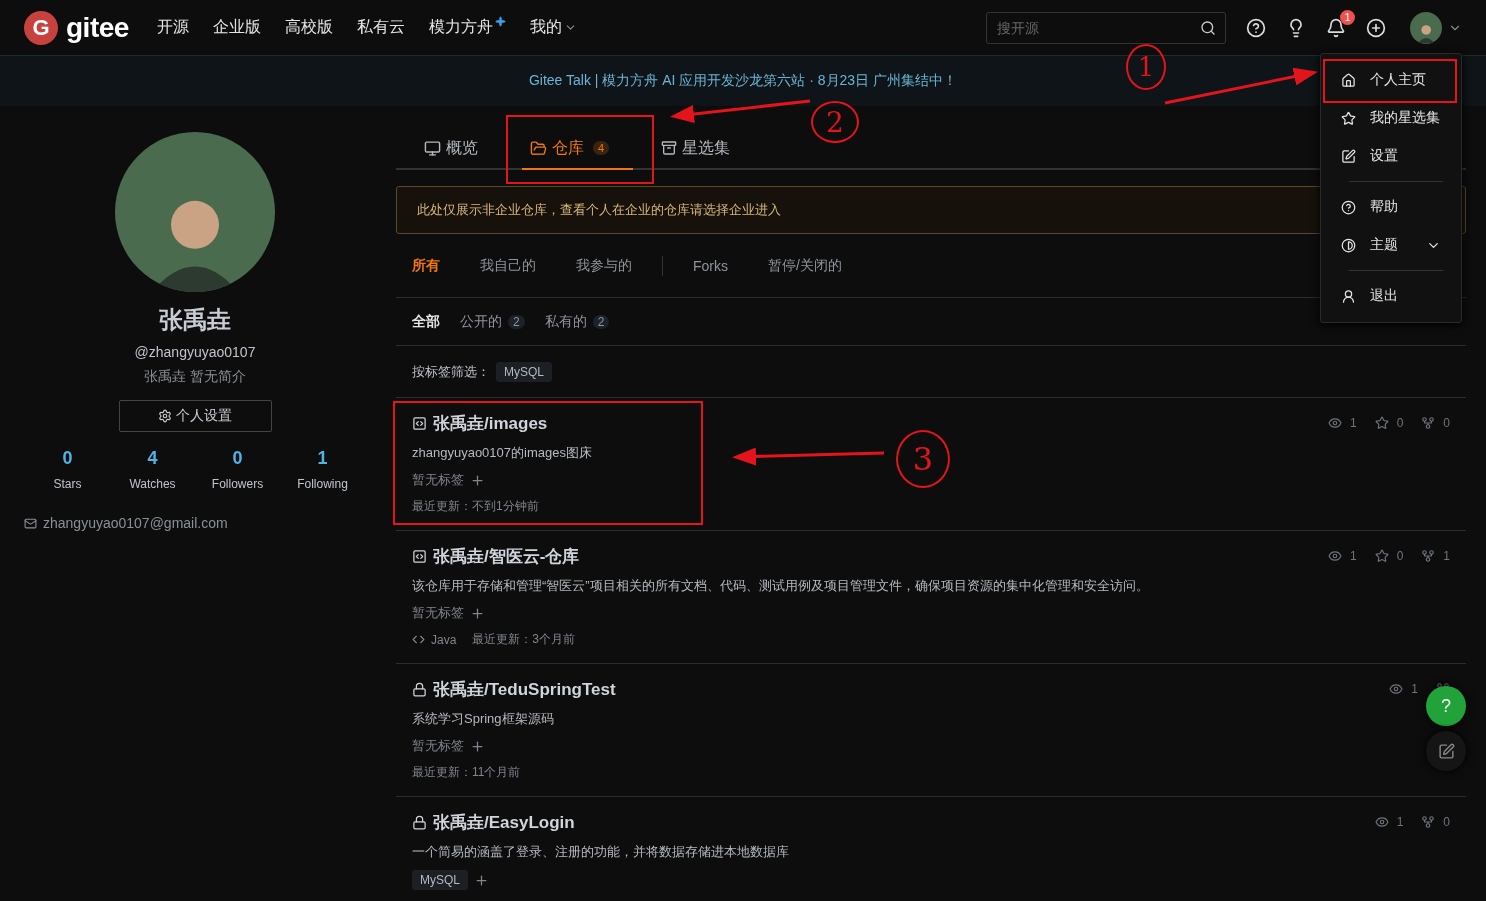 This screenshot has height=901, width=1486. What do you see at coordinates (195, 377) in the screenshot?
I see `profile-bio: 张禹垚 暂无简介` at bounding box center [195, 377].